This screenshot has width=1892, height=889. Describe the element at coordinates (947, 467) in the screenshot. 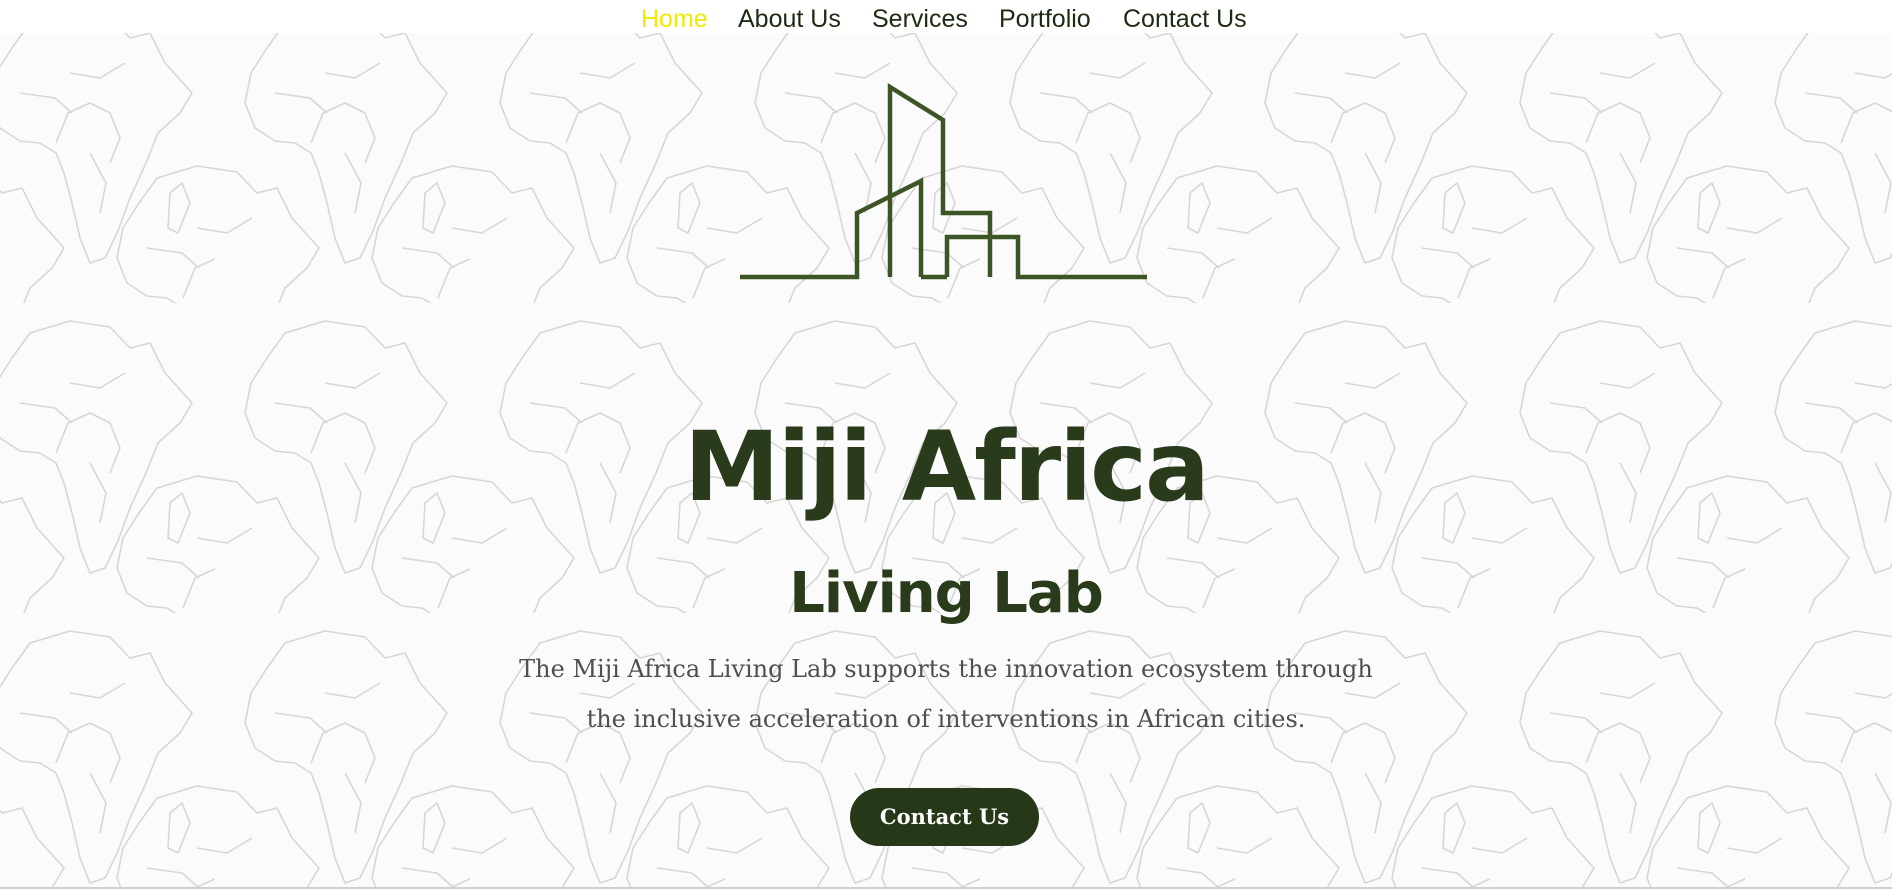

I see `page-title: Miji Africa` at that location.